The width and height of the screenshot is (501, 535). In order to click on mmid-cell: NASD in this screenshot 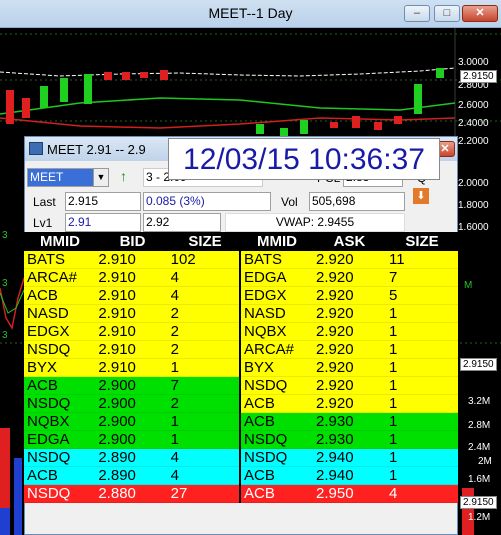, I will do `click(48, 313)`.